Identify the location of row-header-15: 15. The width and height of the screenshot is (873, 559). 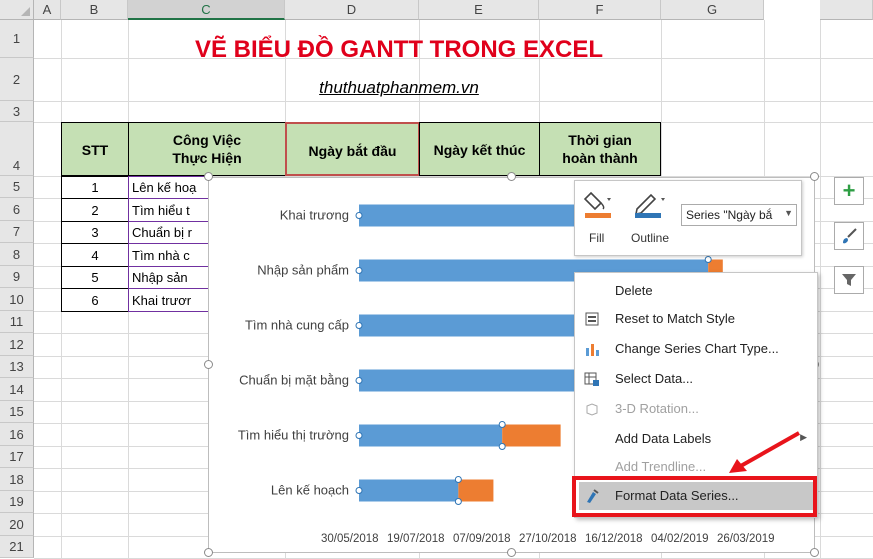
(17, 412).